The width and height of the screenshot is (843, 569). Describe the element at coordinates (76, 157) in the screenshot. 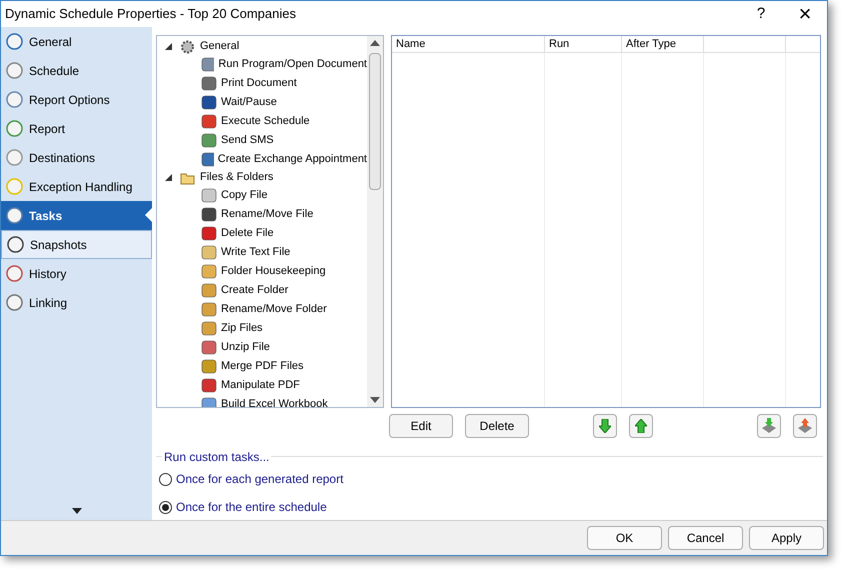

I see `sidebar-item: Destinations` at that location.